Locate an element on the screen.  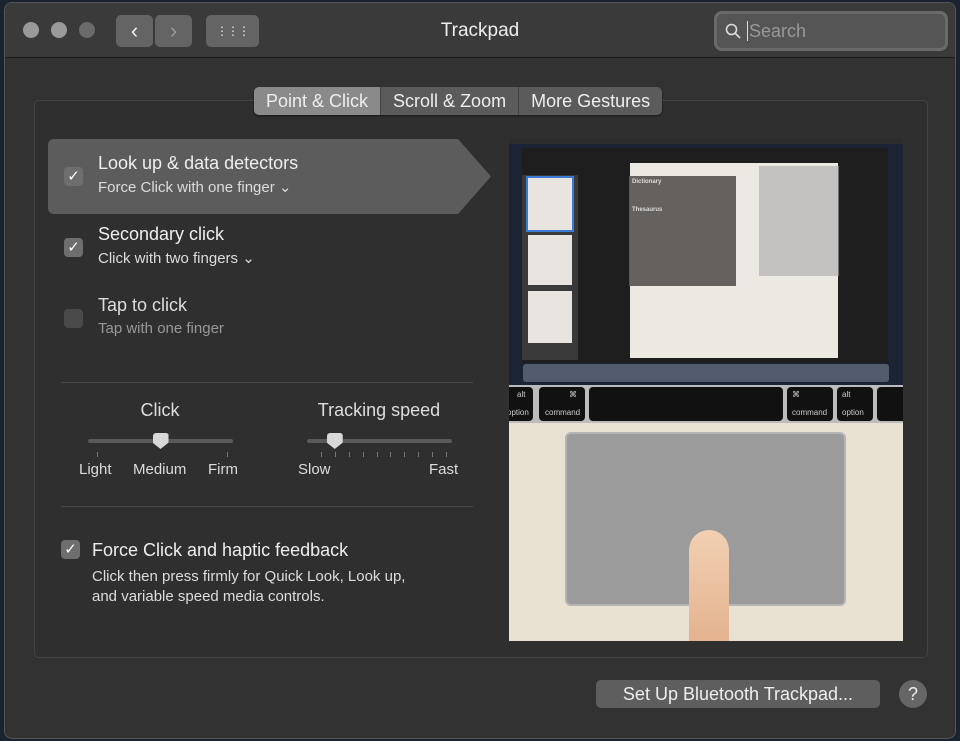
option-title: Look up & data detectors is located at coordinates (198, 163).